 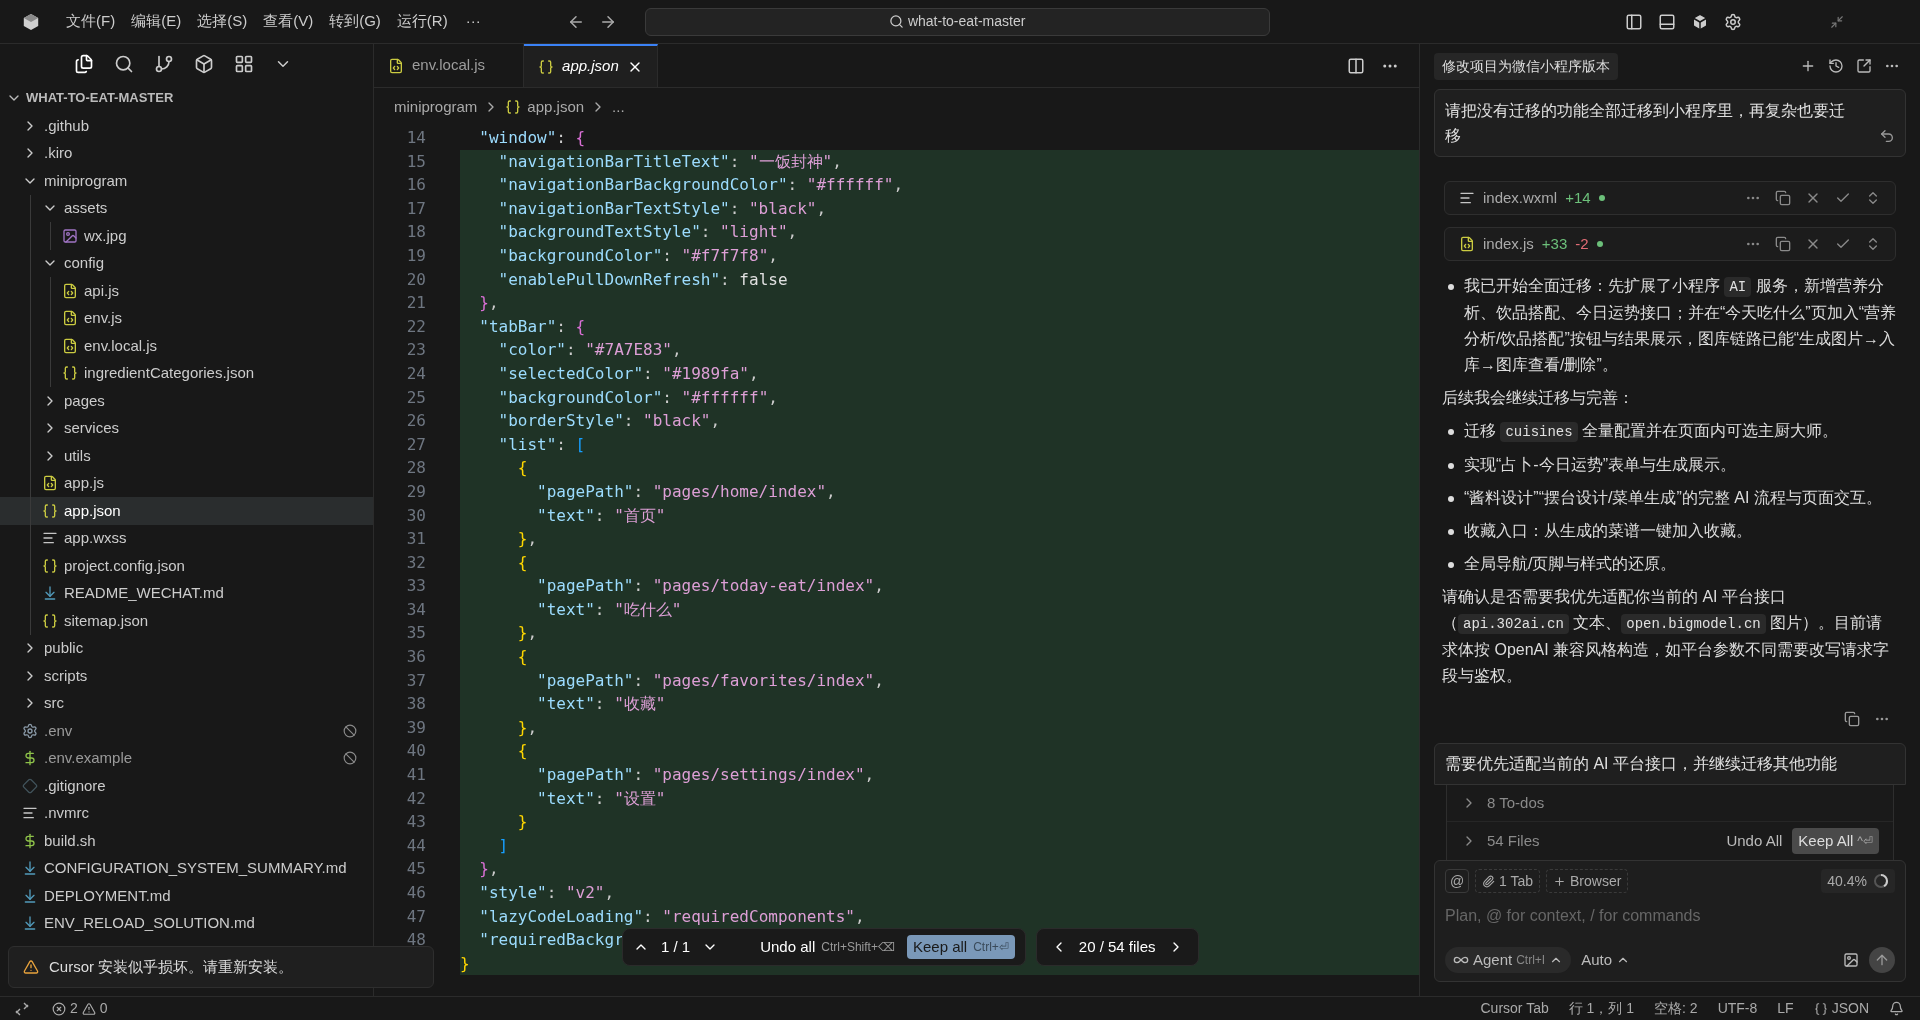 I want to click on changed-file-row: index.wxml +14, so click(x=1670, y=198).